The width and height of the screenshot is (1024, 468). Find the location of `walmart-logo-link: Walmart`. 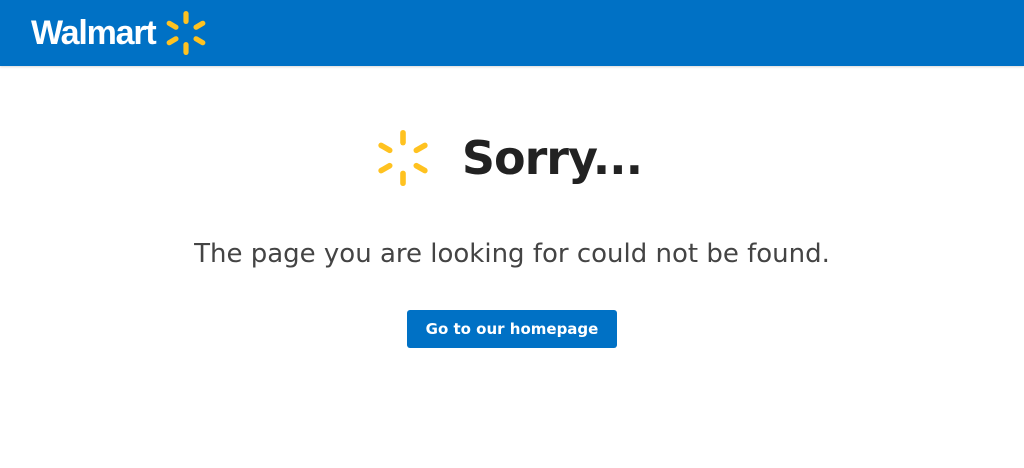

walmart-logo-link: Walmart is located at coordinates (121, 33).